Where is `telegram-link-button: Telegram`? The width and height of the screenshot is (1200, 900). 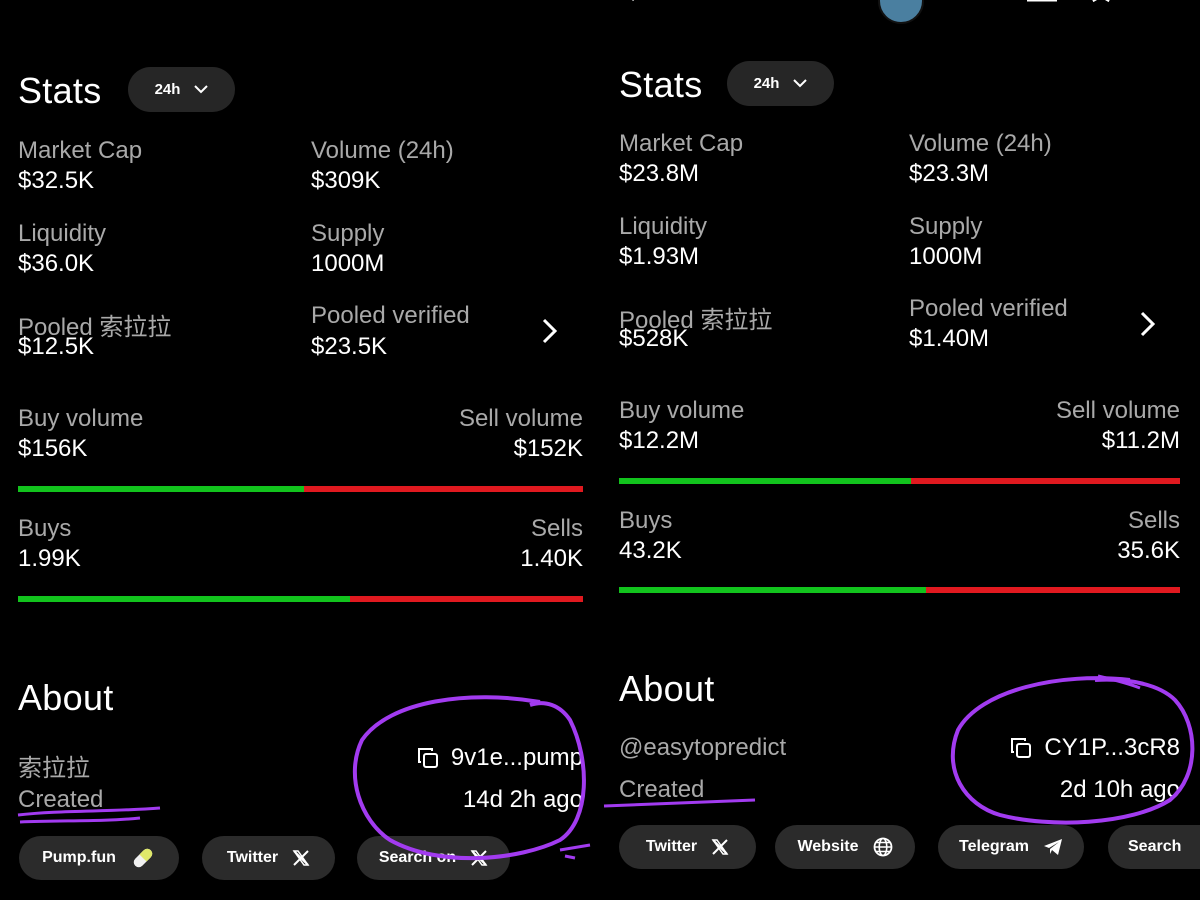 telegram-link-button: Telegram is located at coordinates (1011, 847).